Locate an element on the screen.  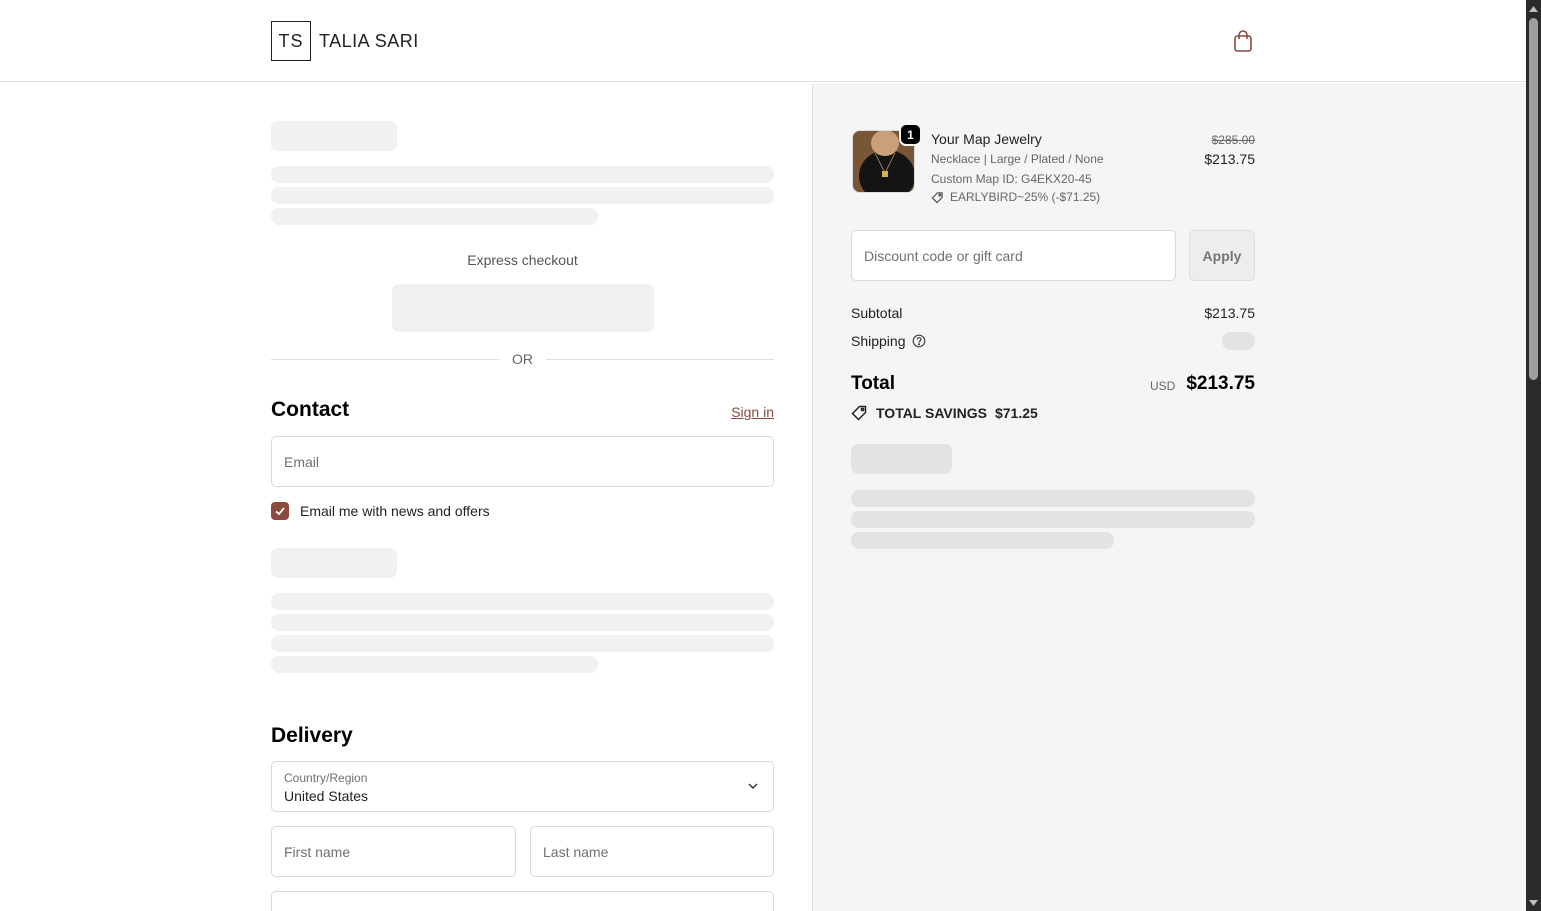
express-checkout-label: Express checkout is located at coordinates (522, 260).